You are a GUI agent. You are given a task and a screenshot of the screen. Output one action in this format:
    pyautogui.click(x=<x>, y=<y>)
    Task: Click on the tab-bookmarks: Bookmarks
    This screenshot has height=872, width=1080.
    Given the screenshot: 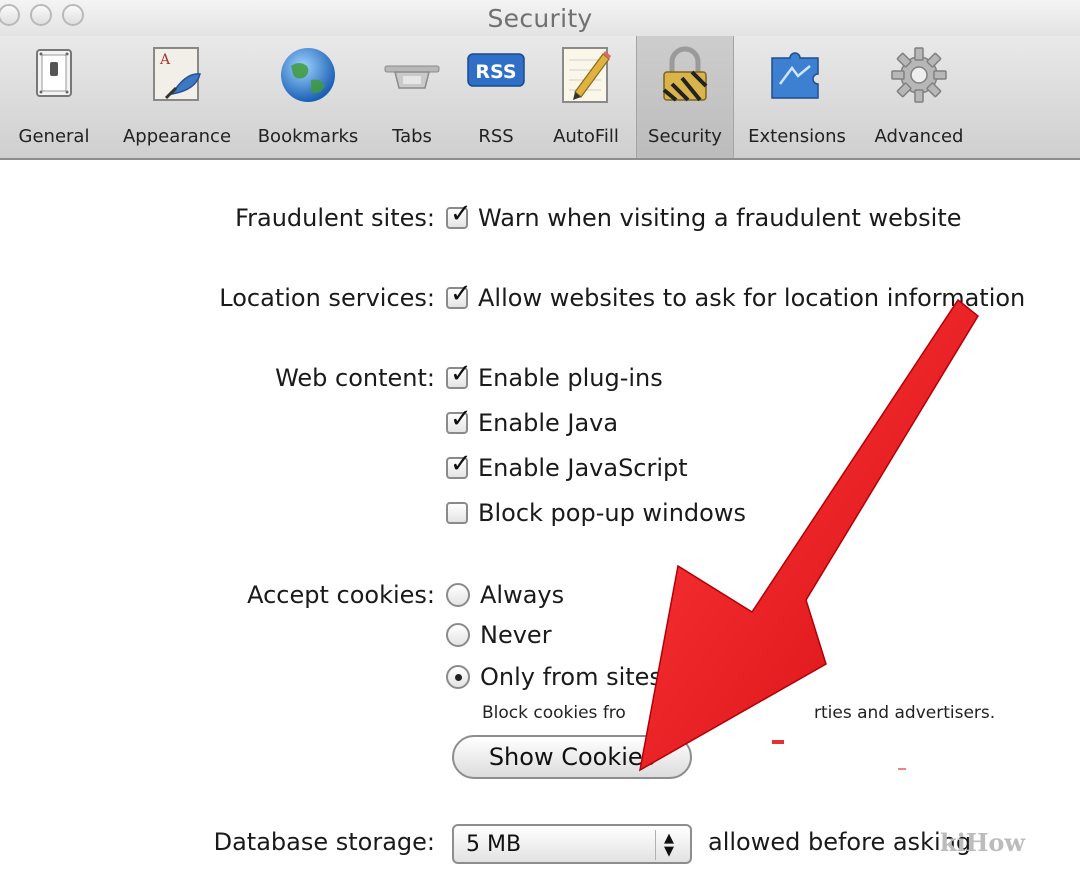 What is the action you would take?
    pyautogui.click(x=308, y=97)
    